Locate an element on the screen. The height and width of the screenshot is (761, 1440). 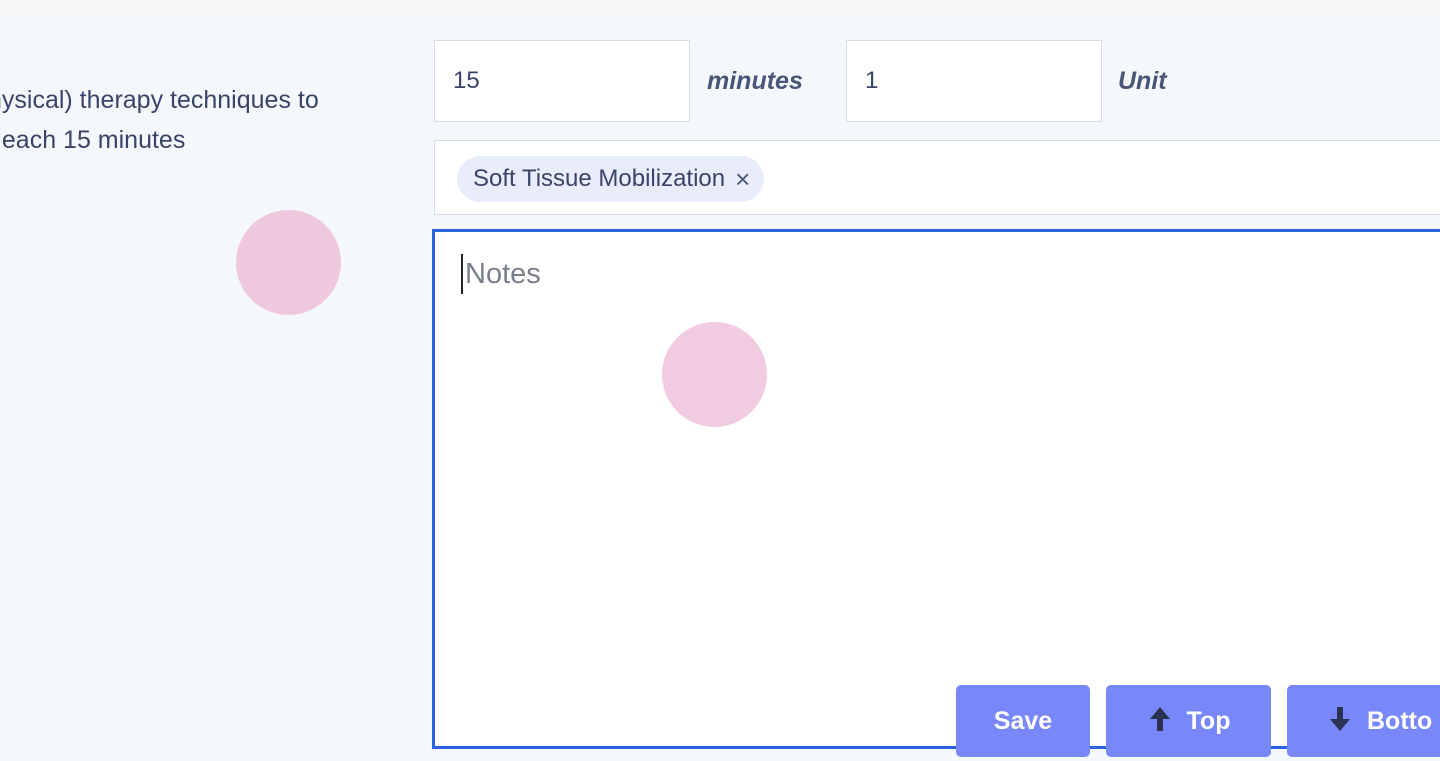
tag-chip: Soft Tissue Mobilization × is located at coordinates (611, 179).